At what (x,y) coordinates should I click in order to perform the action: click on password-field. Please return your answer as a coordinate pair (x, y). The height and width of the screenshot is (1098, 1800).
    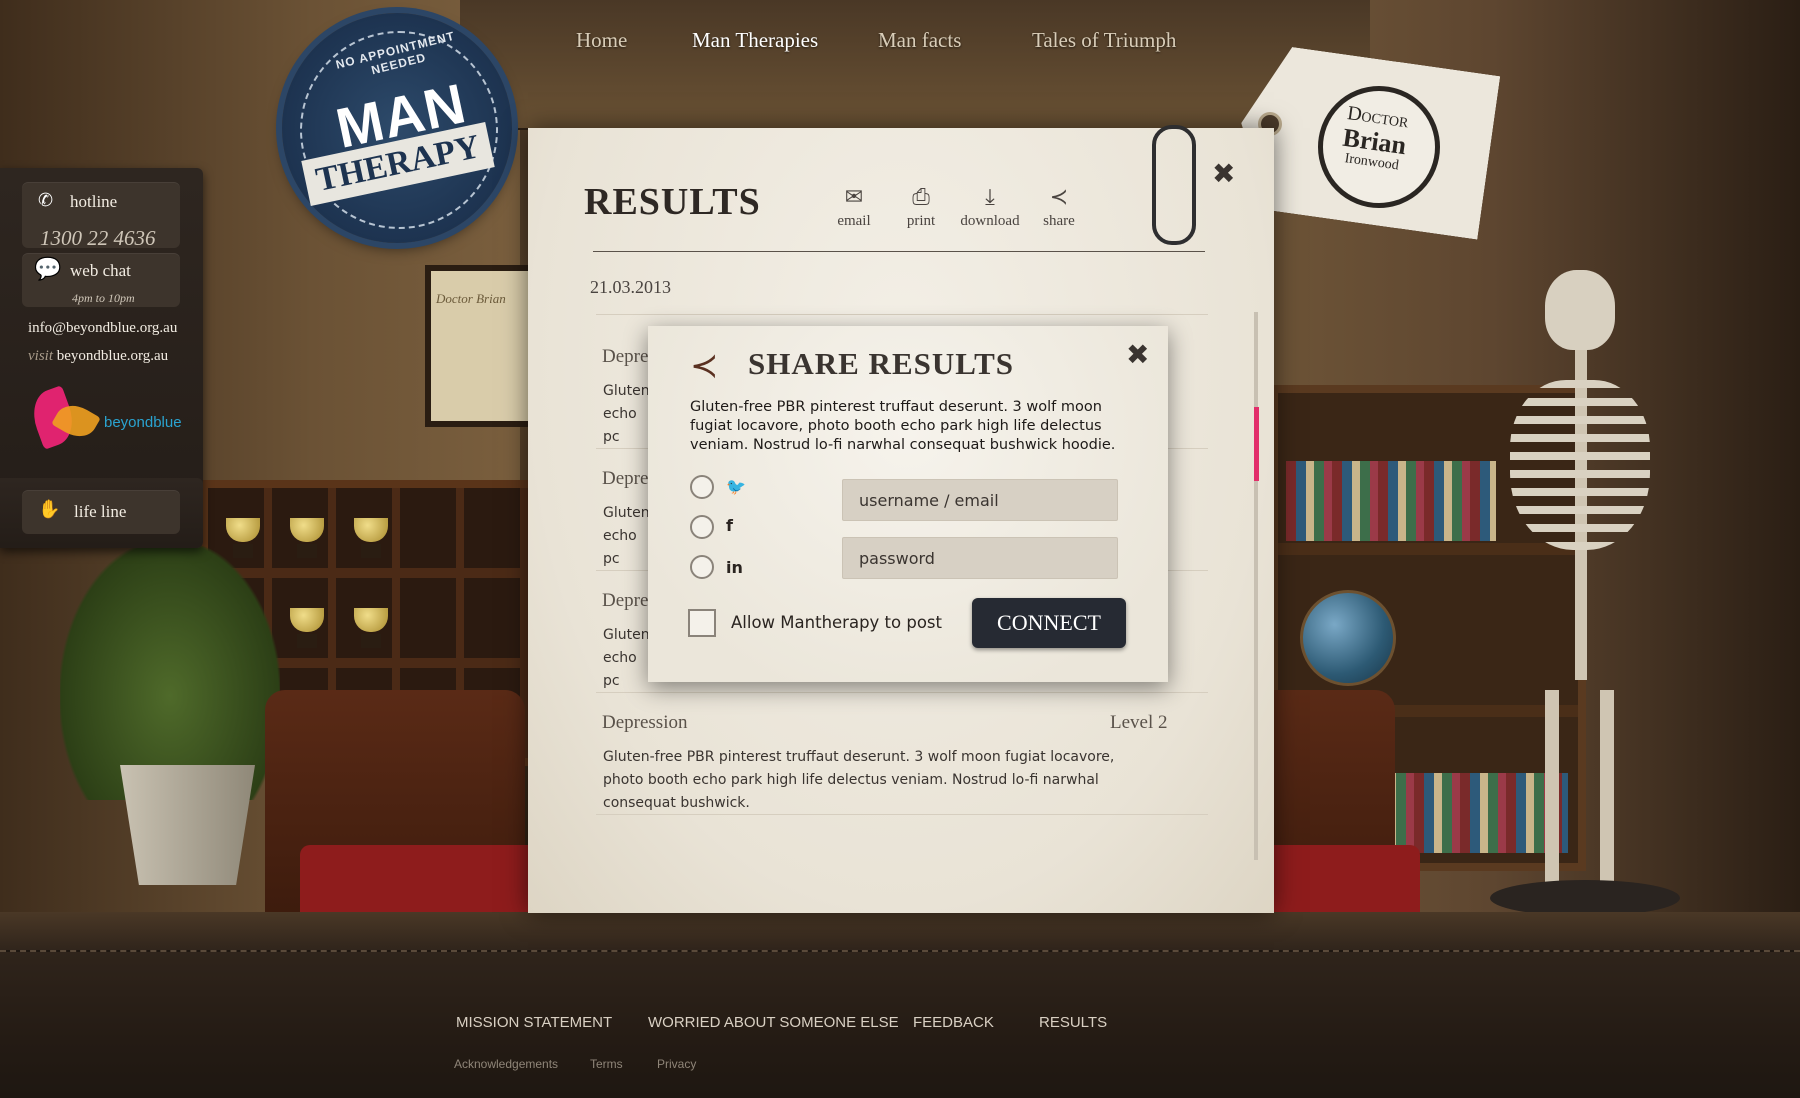
    Looking at the image, I should click on (980, 558).